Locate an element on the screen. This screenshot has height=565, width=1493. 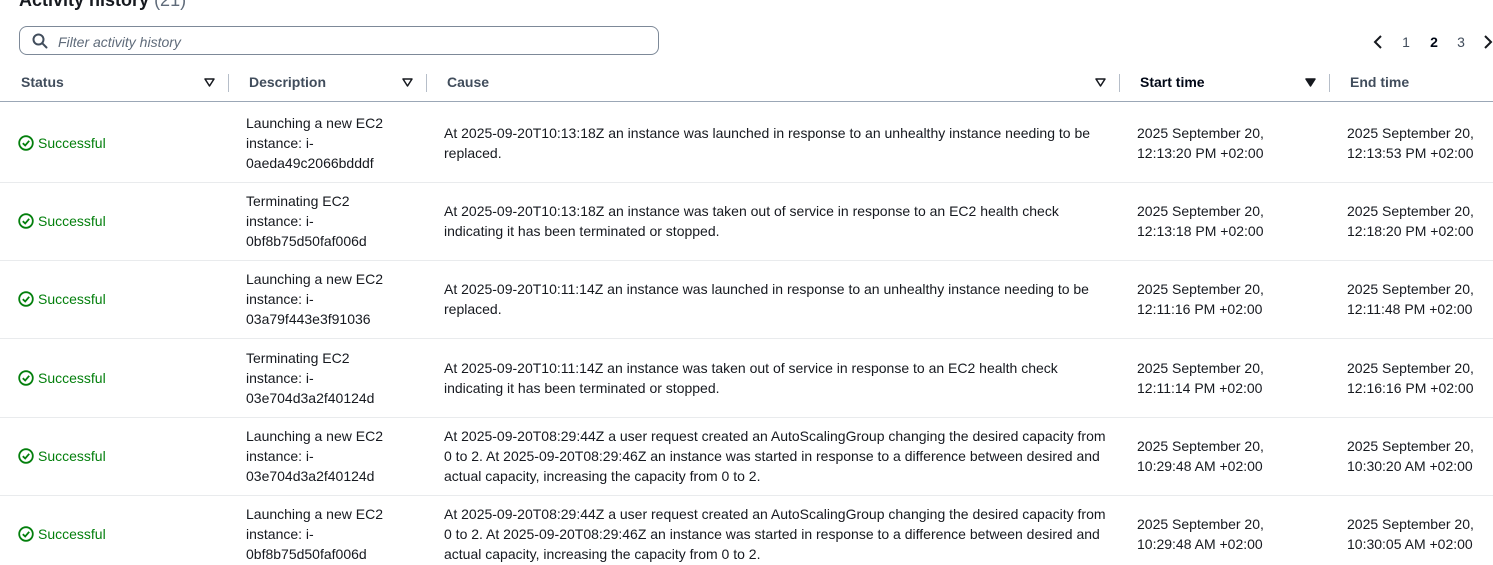
end-time-cell: 2025 September 20, 12:18:20 PM +02:00 is located at coordinates (1410, 221).